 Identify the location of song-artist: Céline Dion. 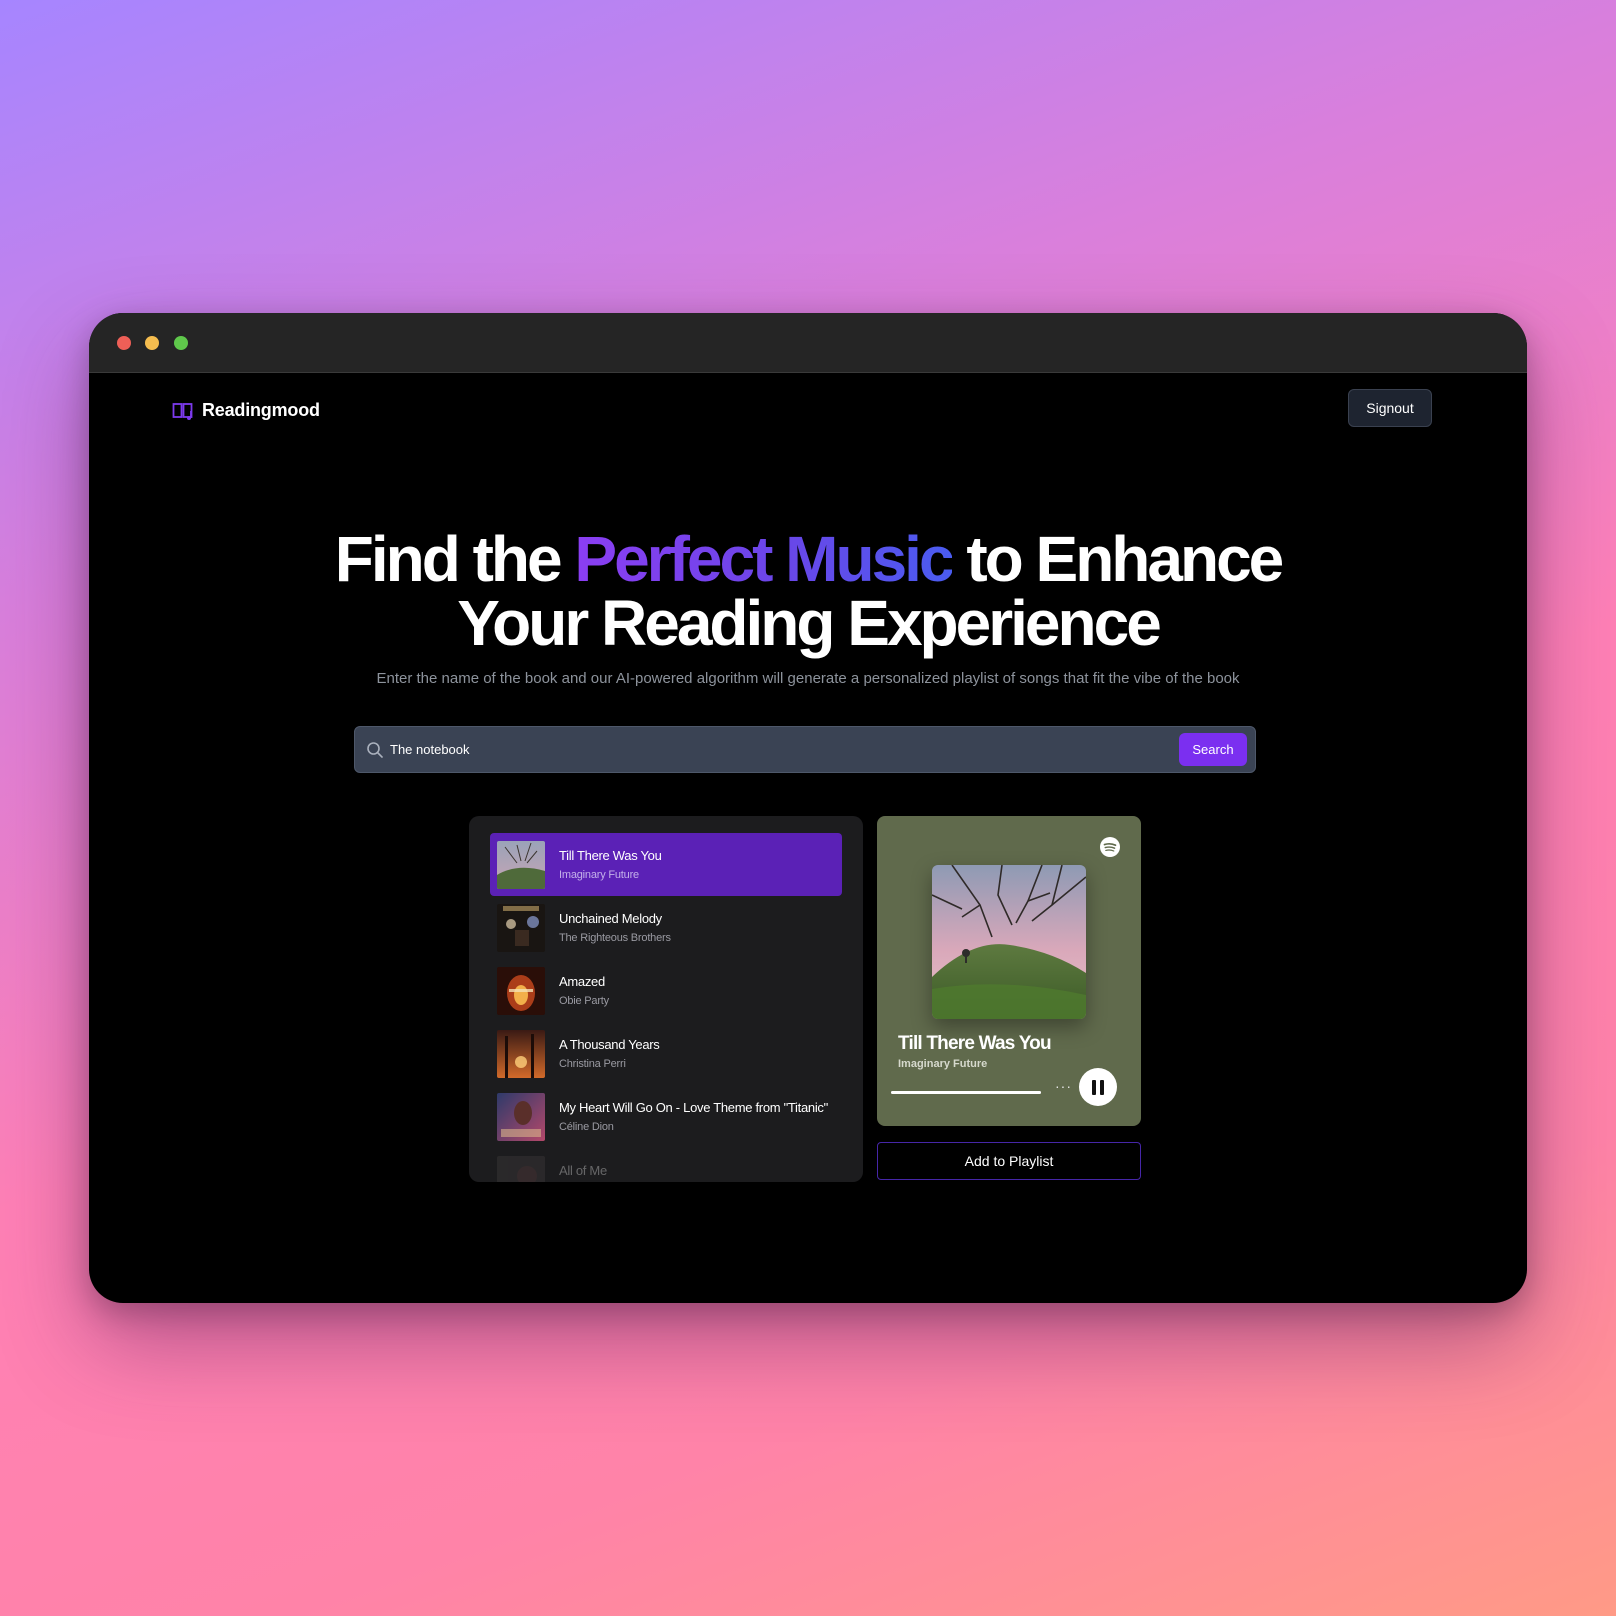
(586, 1127).